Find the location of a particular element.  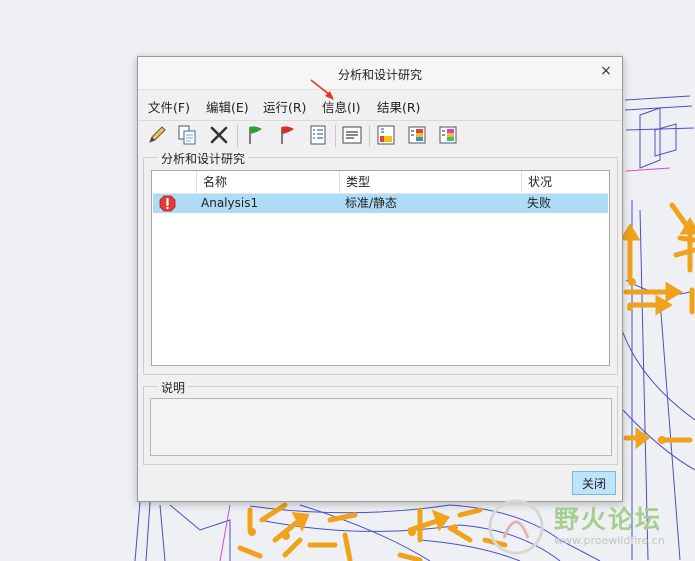

delete-icon is located at coordinates (219, 135).